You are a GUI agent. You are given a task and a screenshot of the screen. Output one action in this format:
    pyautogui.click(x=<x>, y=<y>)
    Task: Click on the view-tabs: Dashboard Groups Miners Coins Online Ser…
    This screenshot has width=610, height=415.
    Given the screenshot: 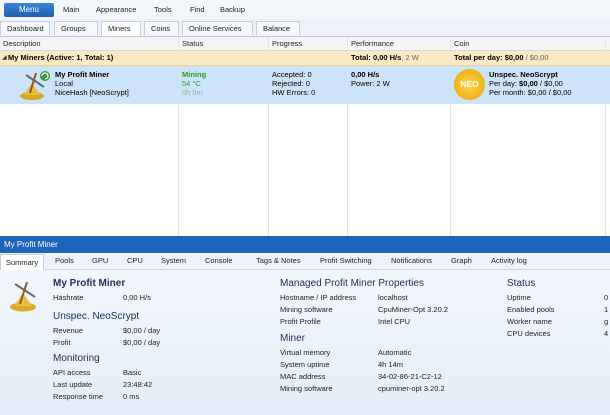 What is the action you would take?
    pyautogui.click(x=305, y=28)
    